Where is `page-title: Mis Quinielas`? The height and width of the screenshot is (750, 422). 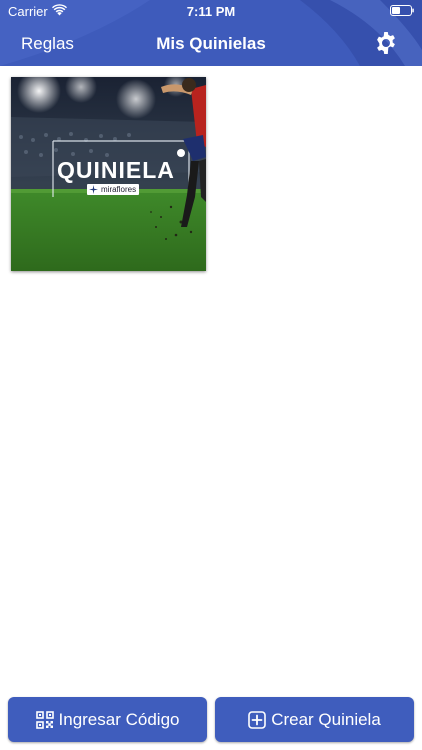 page-title: Mis Quinielas is located at coordinates (211, 43).